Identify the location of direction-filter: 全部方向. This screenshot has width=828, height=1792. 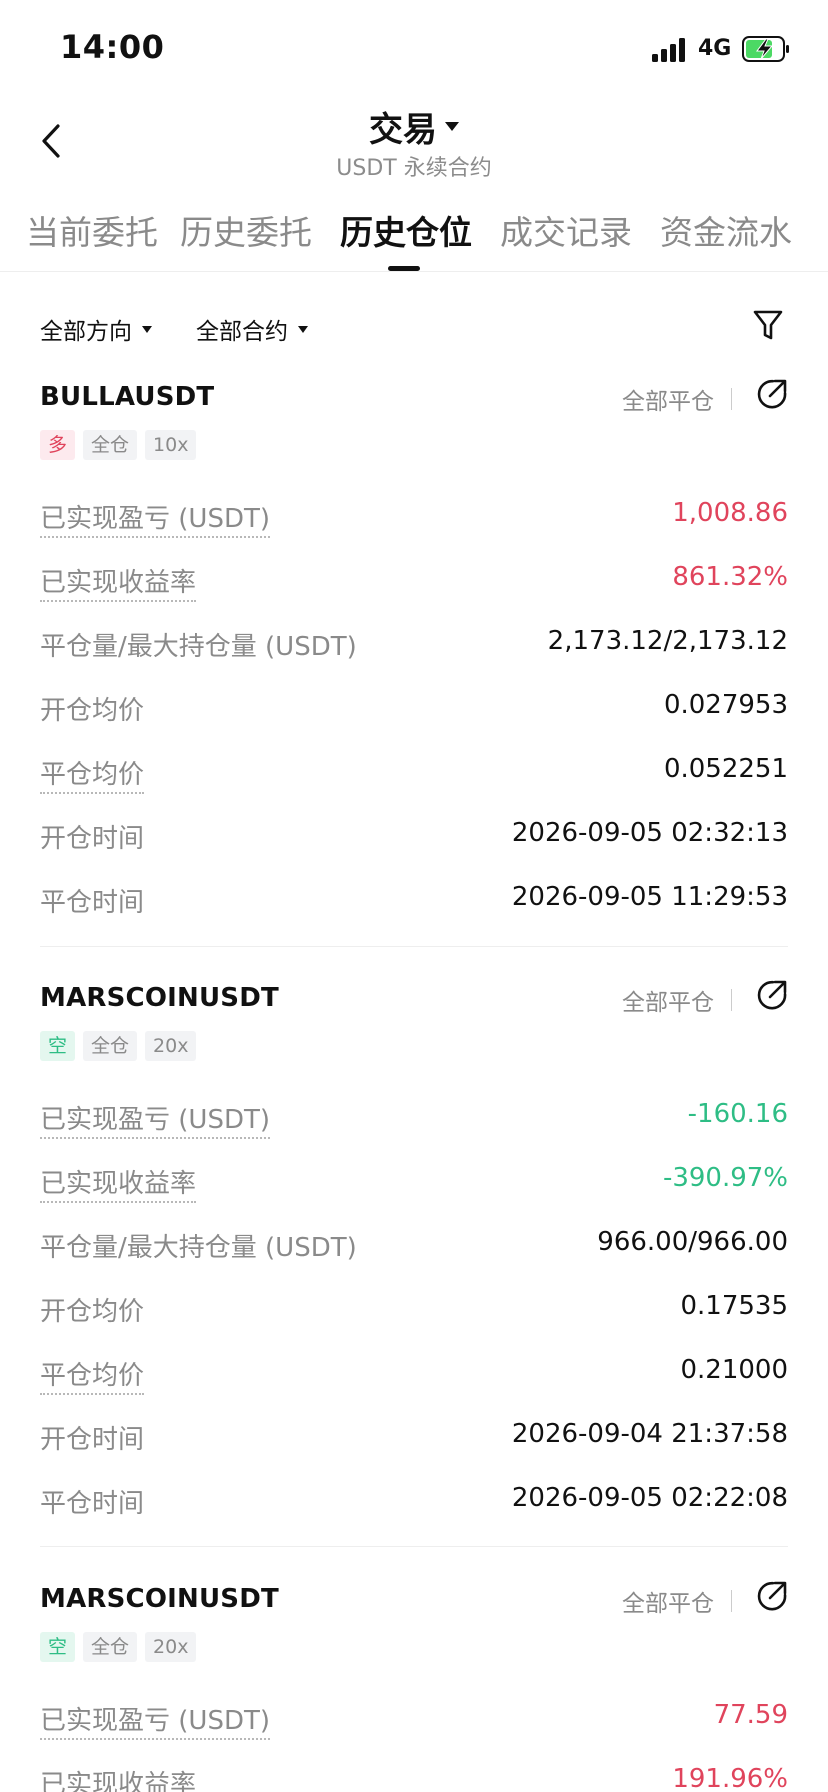
(96, 329).